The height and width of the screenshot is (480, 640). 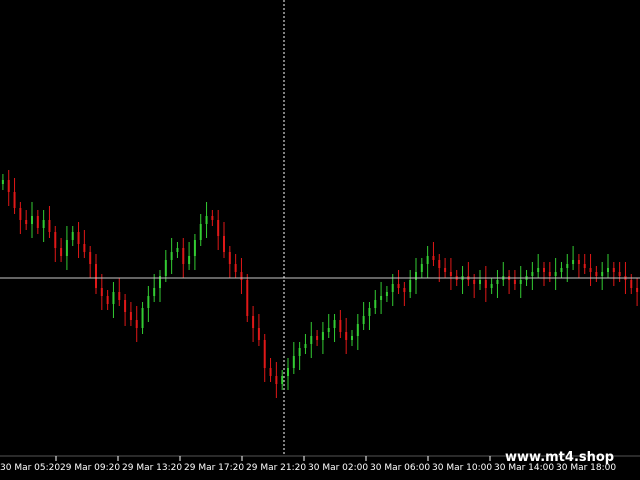 What do you see at coordinates (338, 468) in the screenshot?
I see `time-label: 30 Mar 02:00` at bounding box center [338, 468].